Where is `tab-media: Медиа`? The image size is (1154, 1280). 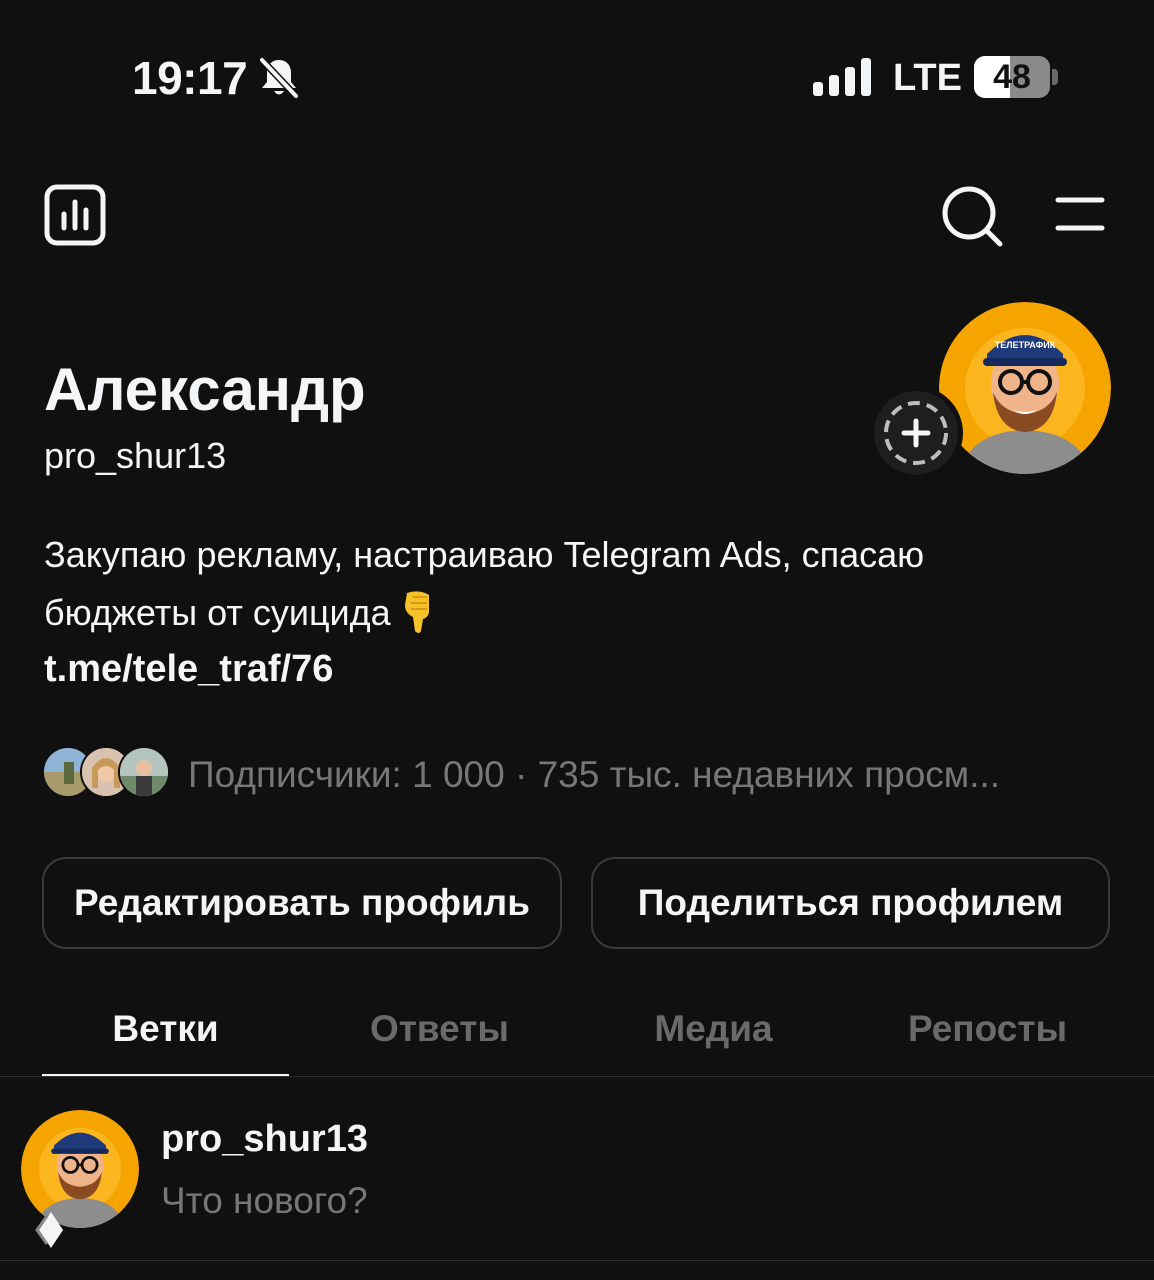 tab-media: Медиа is located at coordinates (713, 1029).